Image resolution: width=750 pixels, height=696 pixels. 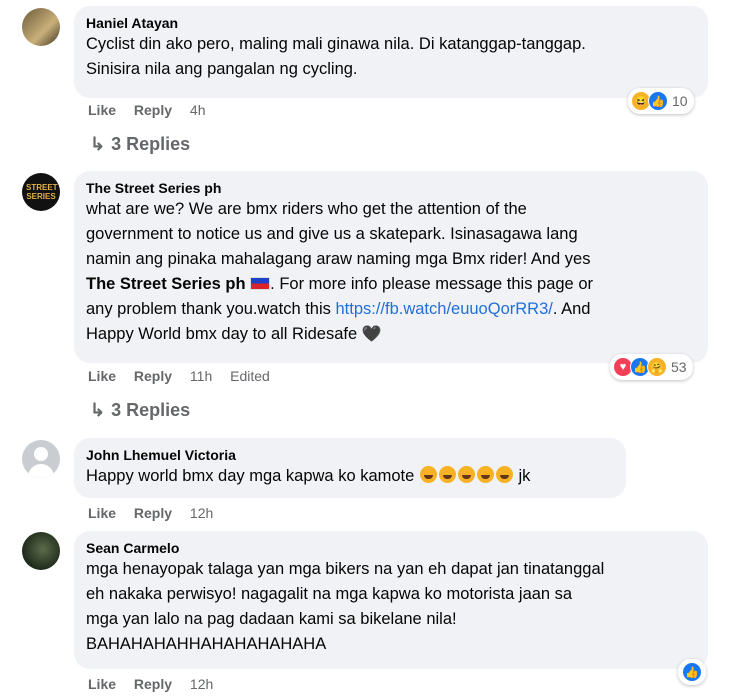 I want to click on default-avatar, so click(x=41, y=459).